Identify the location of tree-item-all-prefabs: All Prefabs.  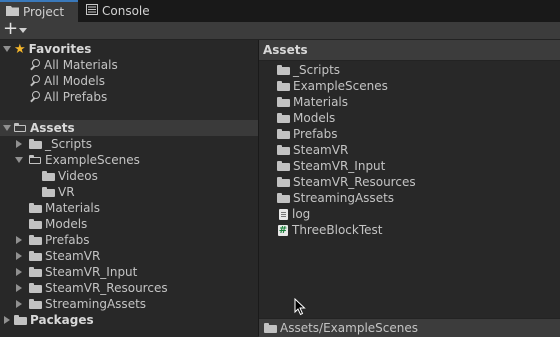
(129, 97).